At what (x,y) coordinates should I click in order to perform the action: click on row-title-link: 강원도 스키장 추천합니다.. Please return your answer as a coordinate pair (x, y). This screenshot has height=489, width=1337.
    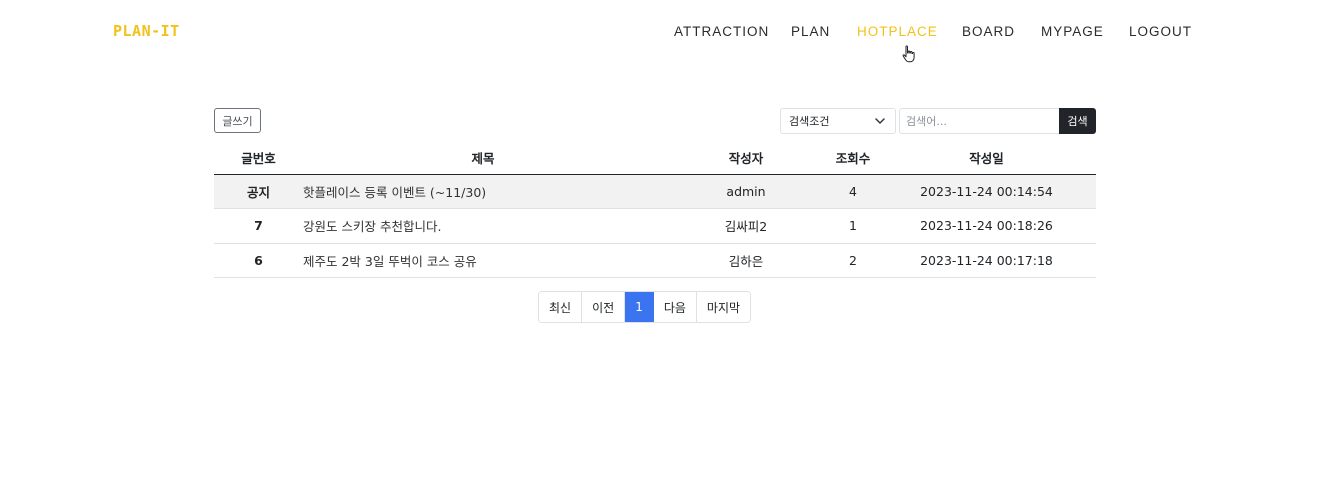
    Looking at the image, I should click on (483, 226).